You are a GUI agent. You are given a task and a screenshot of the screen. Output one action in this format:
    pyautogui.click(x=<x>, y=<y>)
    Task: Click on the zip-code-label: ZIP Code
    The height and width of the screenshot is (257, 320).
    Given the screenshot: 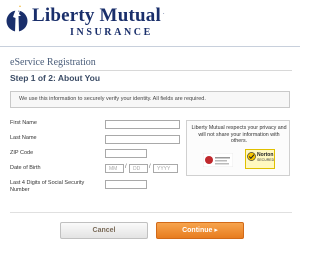 What is the action you would take?
    pyautogui.click(x=22, y=153)
    